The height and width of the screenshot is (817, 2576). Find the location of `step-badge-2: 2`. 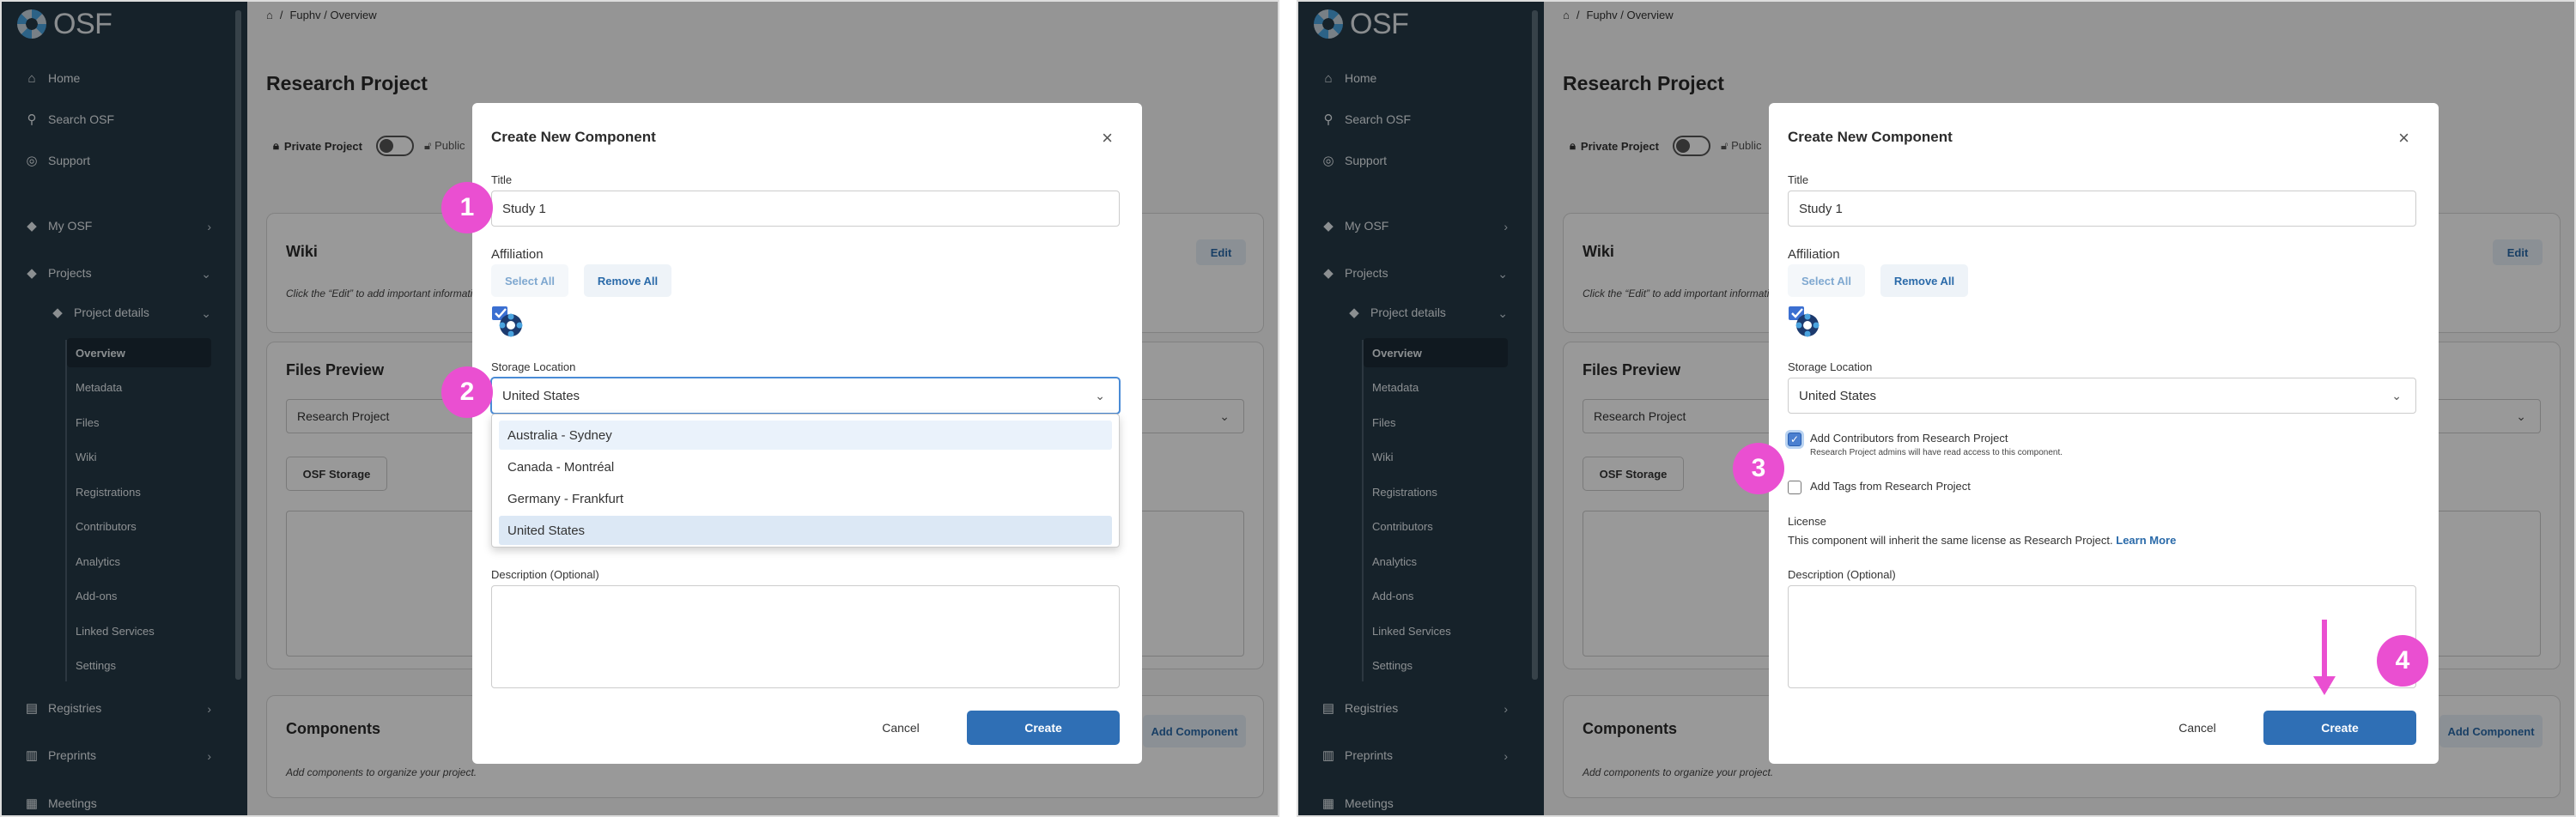

step-badge-2: 2 is located at coordinates (467, 392).